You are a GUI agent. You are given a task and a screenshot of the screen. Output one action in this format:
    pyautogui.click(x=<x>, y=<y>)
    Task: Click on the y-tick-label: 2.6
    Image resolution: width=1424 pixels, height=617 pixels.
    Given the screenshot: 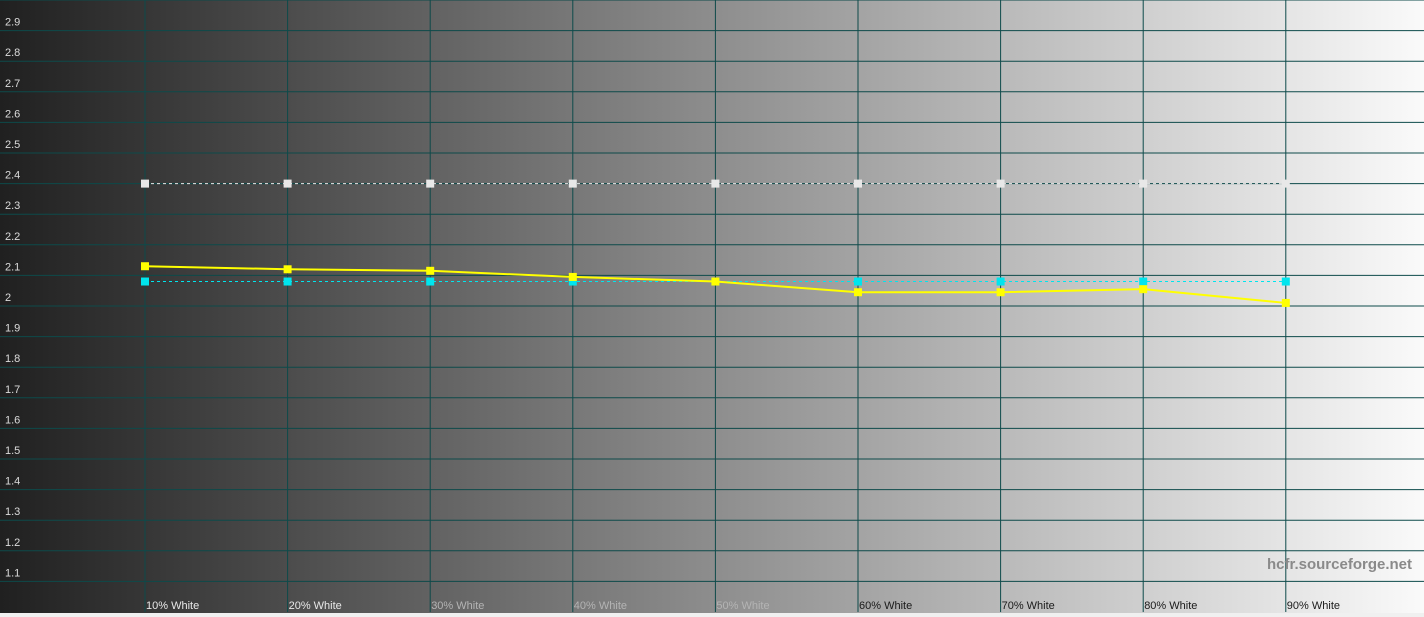 What is the action you would take?
    pyautogui.click(x=12, y=114)
    